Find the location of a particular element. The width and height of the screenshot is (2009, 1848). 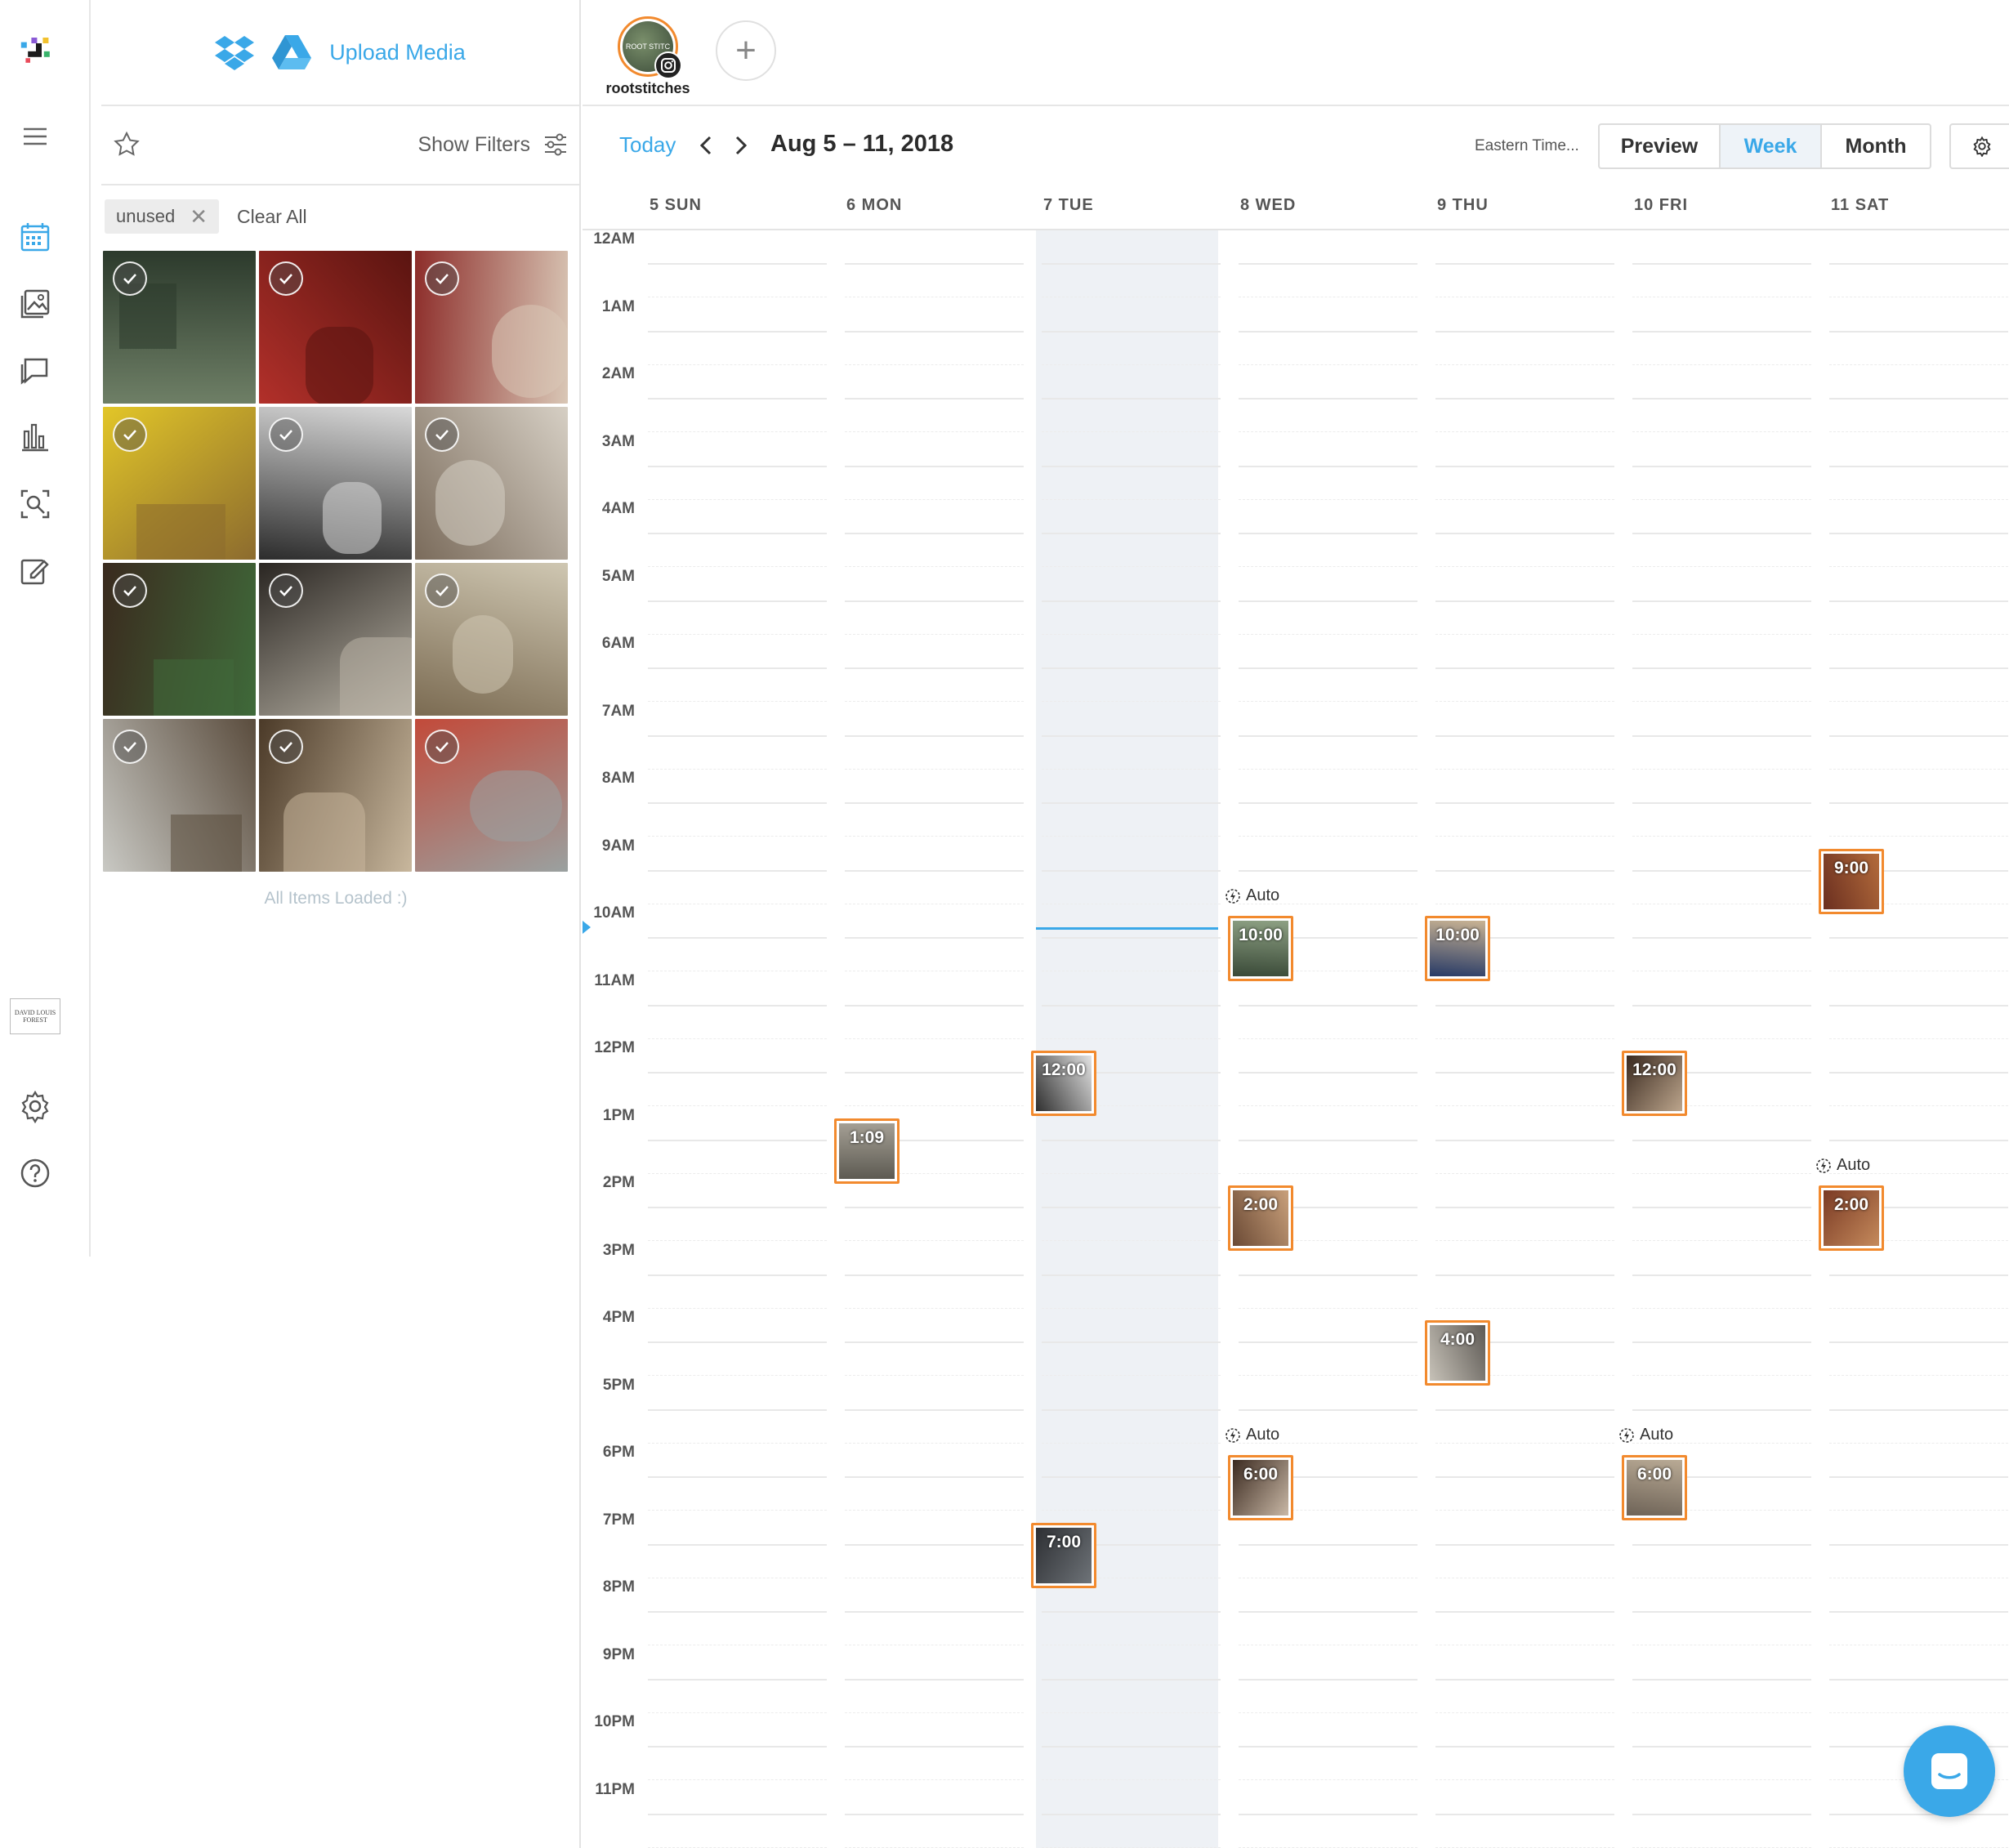

add-profile-button: + is located at coordinates (746, 50).